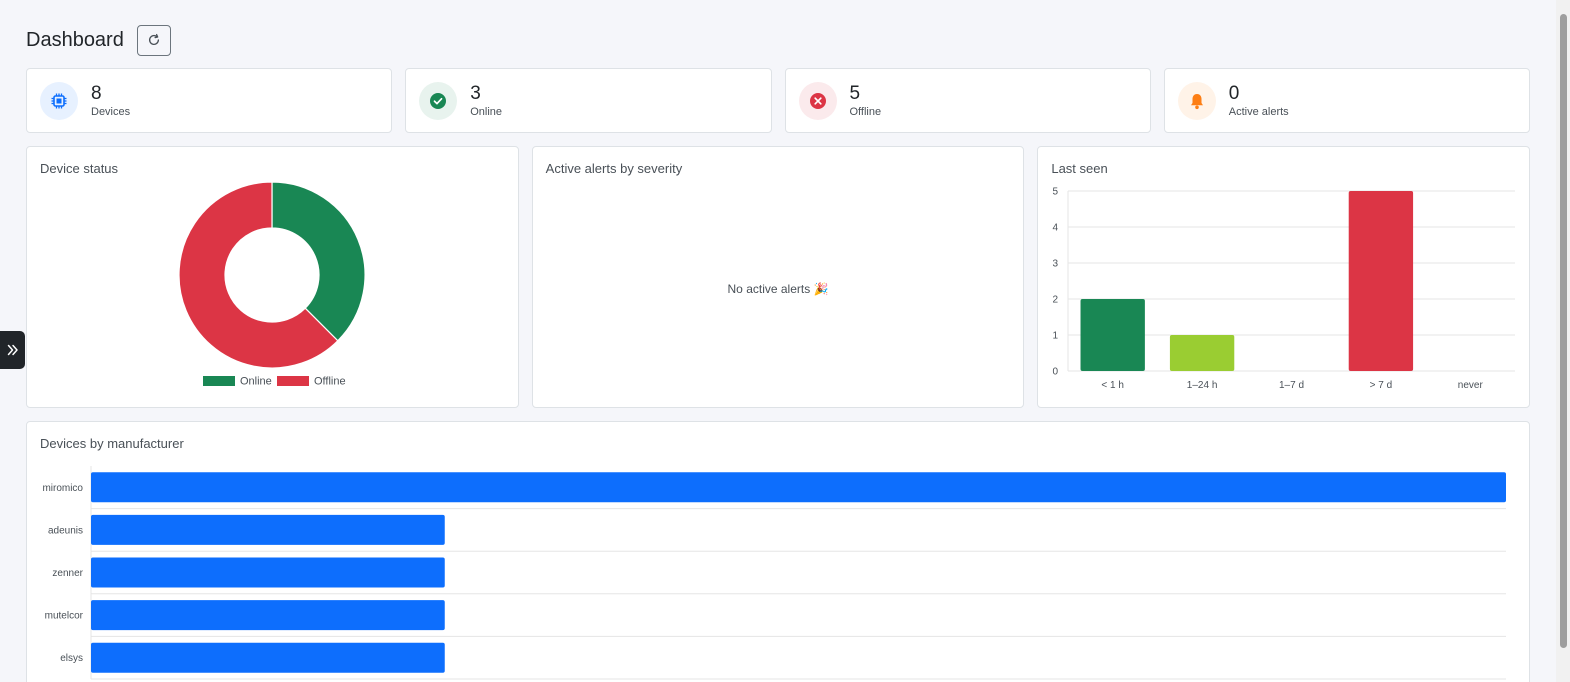  Describe the element at coordinates (588, 100) in the screenshot. I see `stat-card-online: 3 Online` at that location.